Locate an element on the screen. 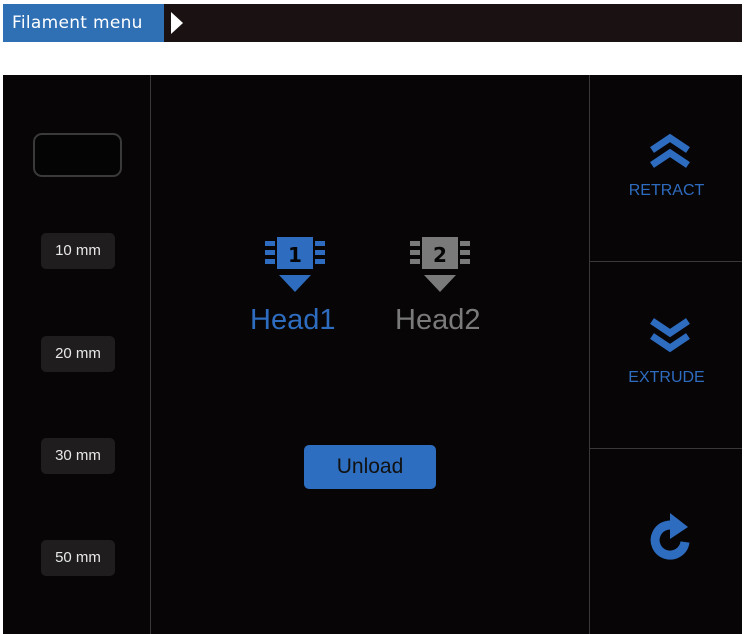 The image size is (744, 634). nozzle-head-2-icon: 2 is located at coordinates (440, 264).